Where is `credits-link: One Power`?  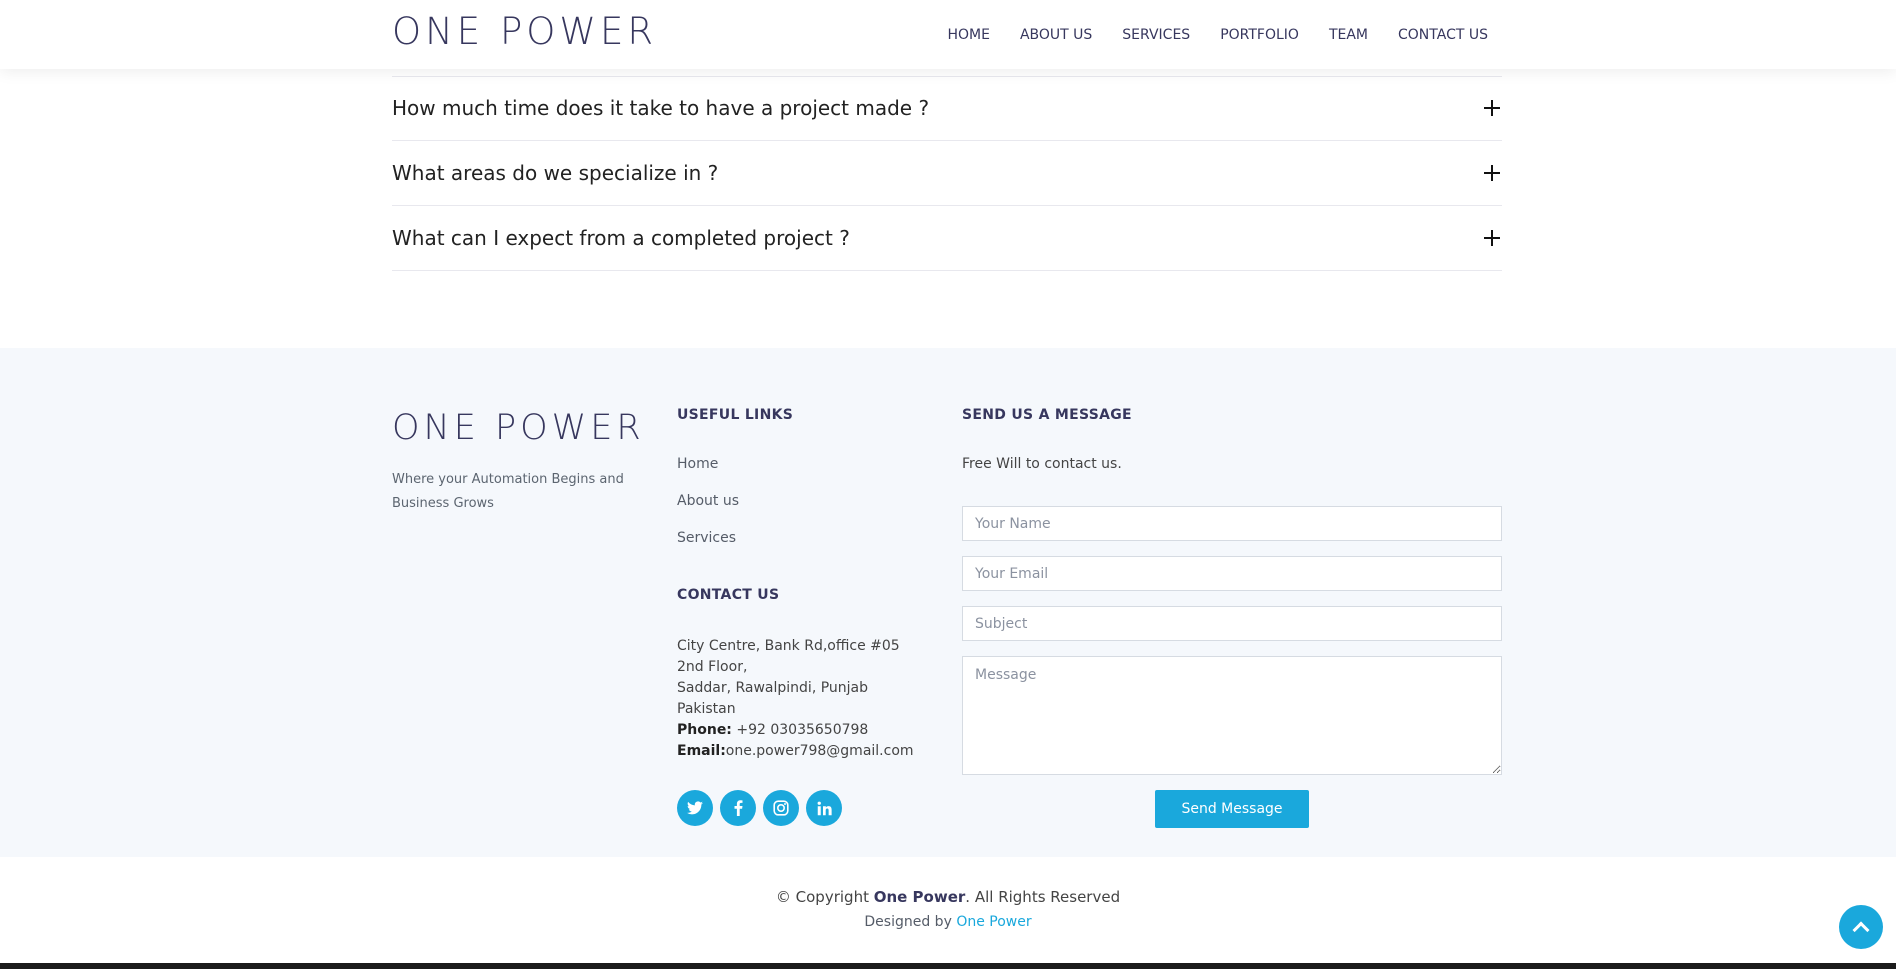 credits-link: One Power is located at coordinates (993, 922).